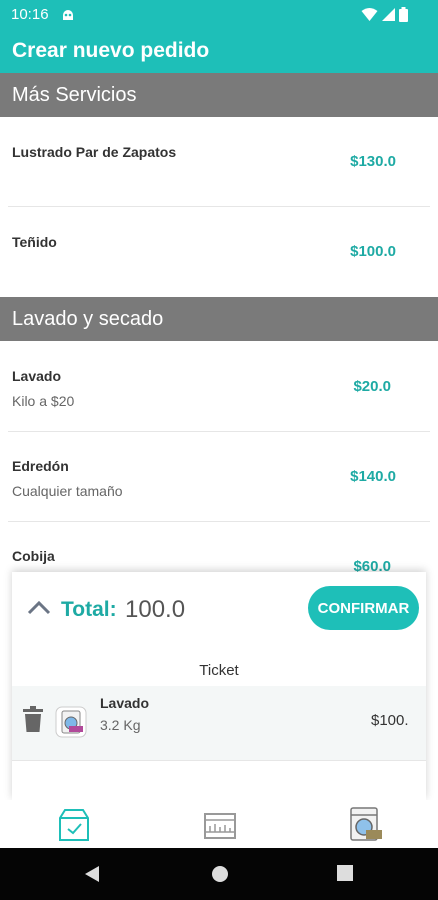 The width and height of the screenshot is (438, 900). Describe the element at coordinates (74, 95) in the screenshot. I see `section-title: Más Servicios` at that location.